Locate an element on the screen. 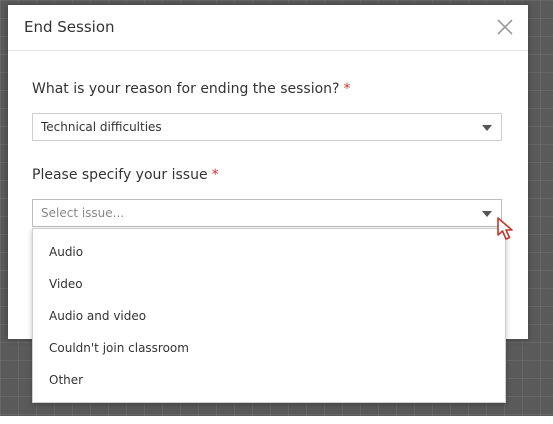  issue-label: Please specify your issue * is located at coordinates (125, 175).